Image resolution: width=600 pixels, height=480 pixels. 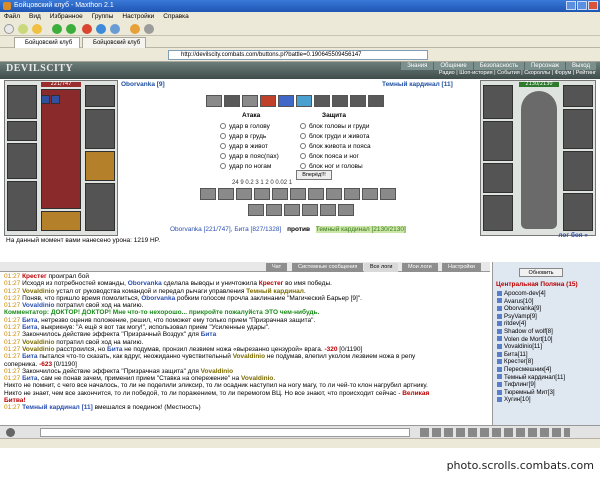 What do you see at coordinates (498, 141) in the screenshot?
I see `right-slot-weapon` at bounding box center [498, 141].